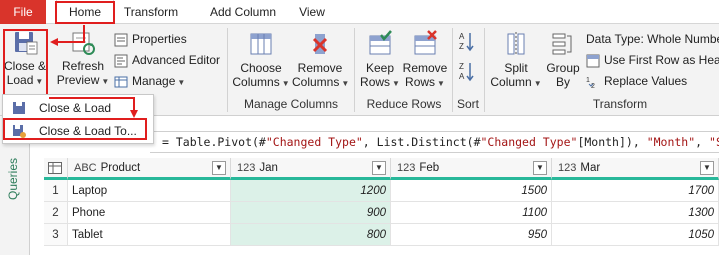  Describe the element at coordinates (56, 169) in the screenshot. I see `table-corner` at that location.